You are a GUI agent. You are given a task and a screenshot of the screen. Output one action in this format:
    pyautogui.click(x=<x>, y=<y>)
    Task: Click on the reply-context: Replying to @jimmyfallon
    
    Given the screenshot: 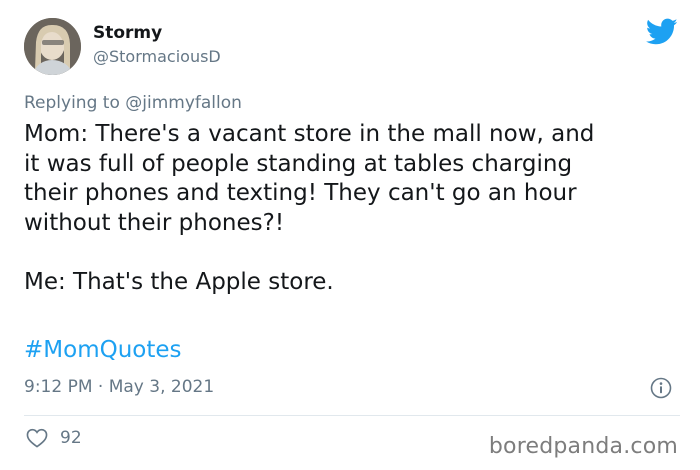 What is the action you would take?
    pyautogui.click(x=133, y=103)
    